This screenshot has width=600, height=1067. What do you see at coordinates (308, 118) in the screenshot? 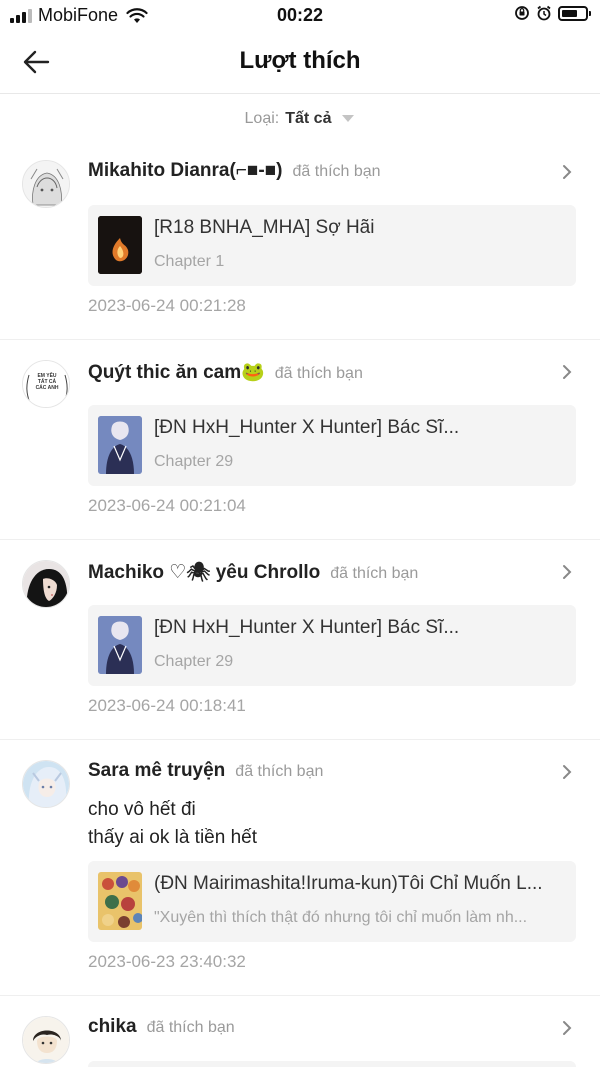
I see `filter-value: Tất cả` at bounding box center [308, 118].